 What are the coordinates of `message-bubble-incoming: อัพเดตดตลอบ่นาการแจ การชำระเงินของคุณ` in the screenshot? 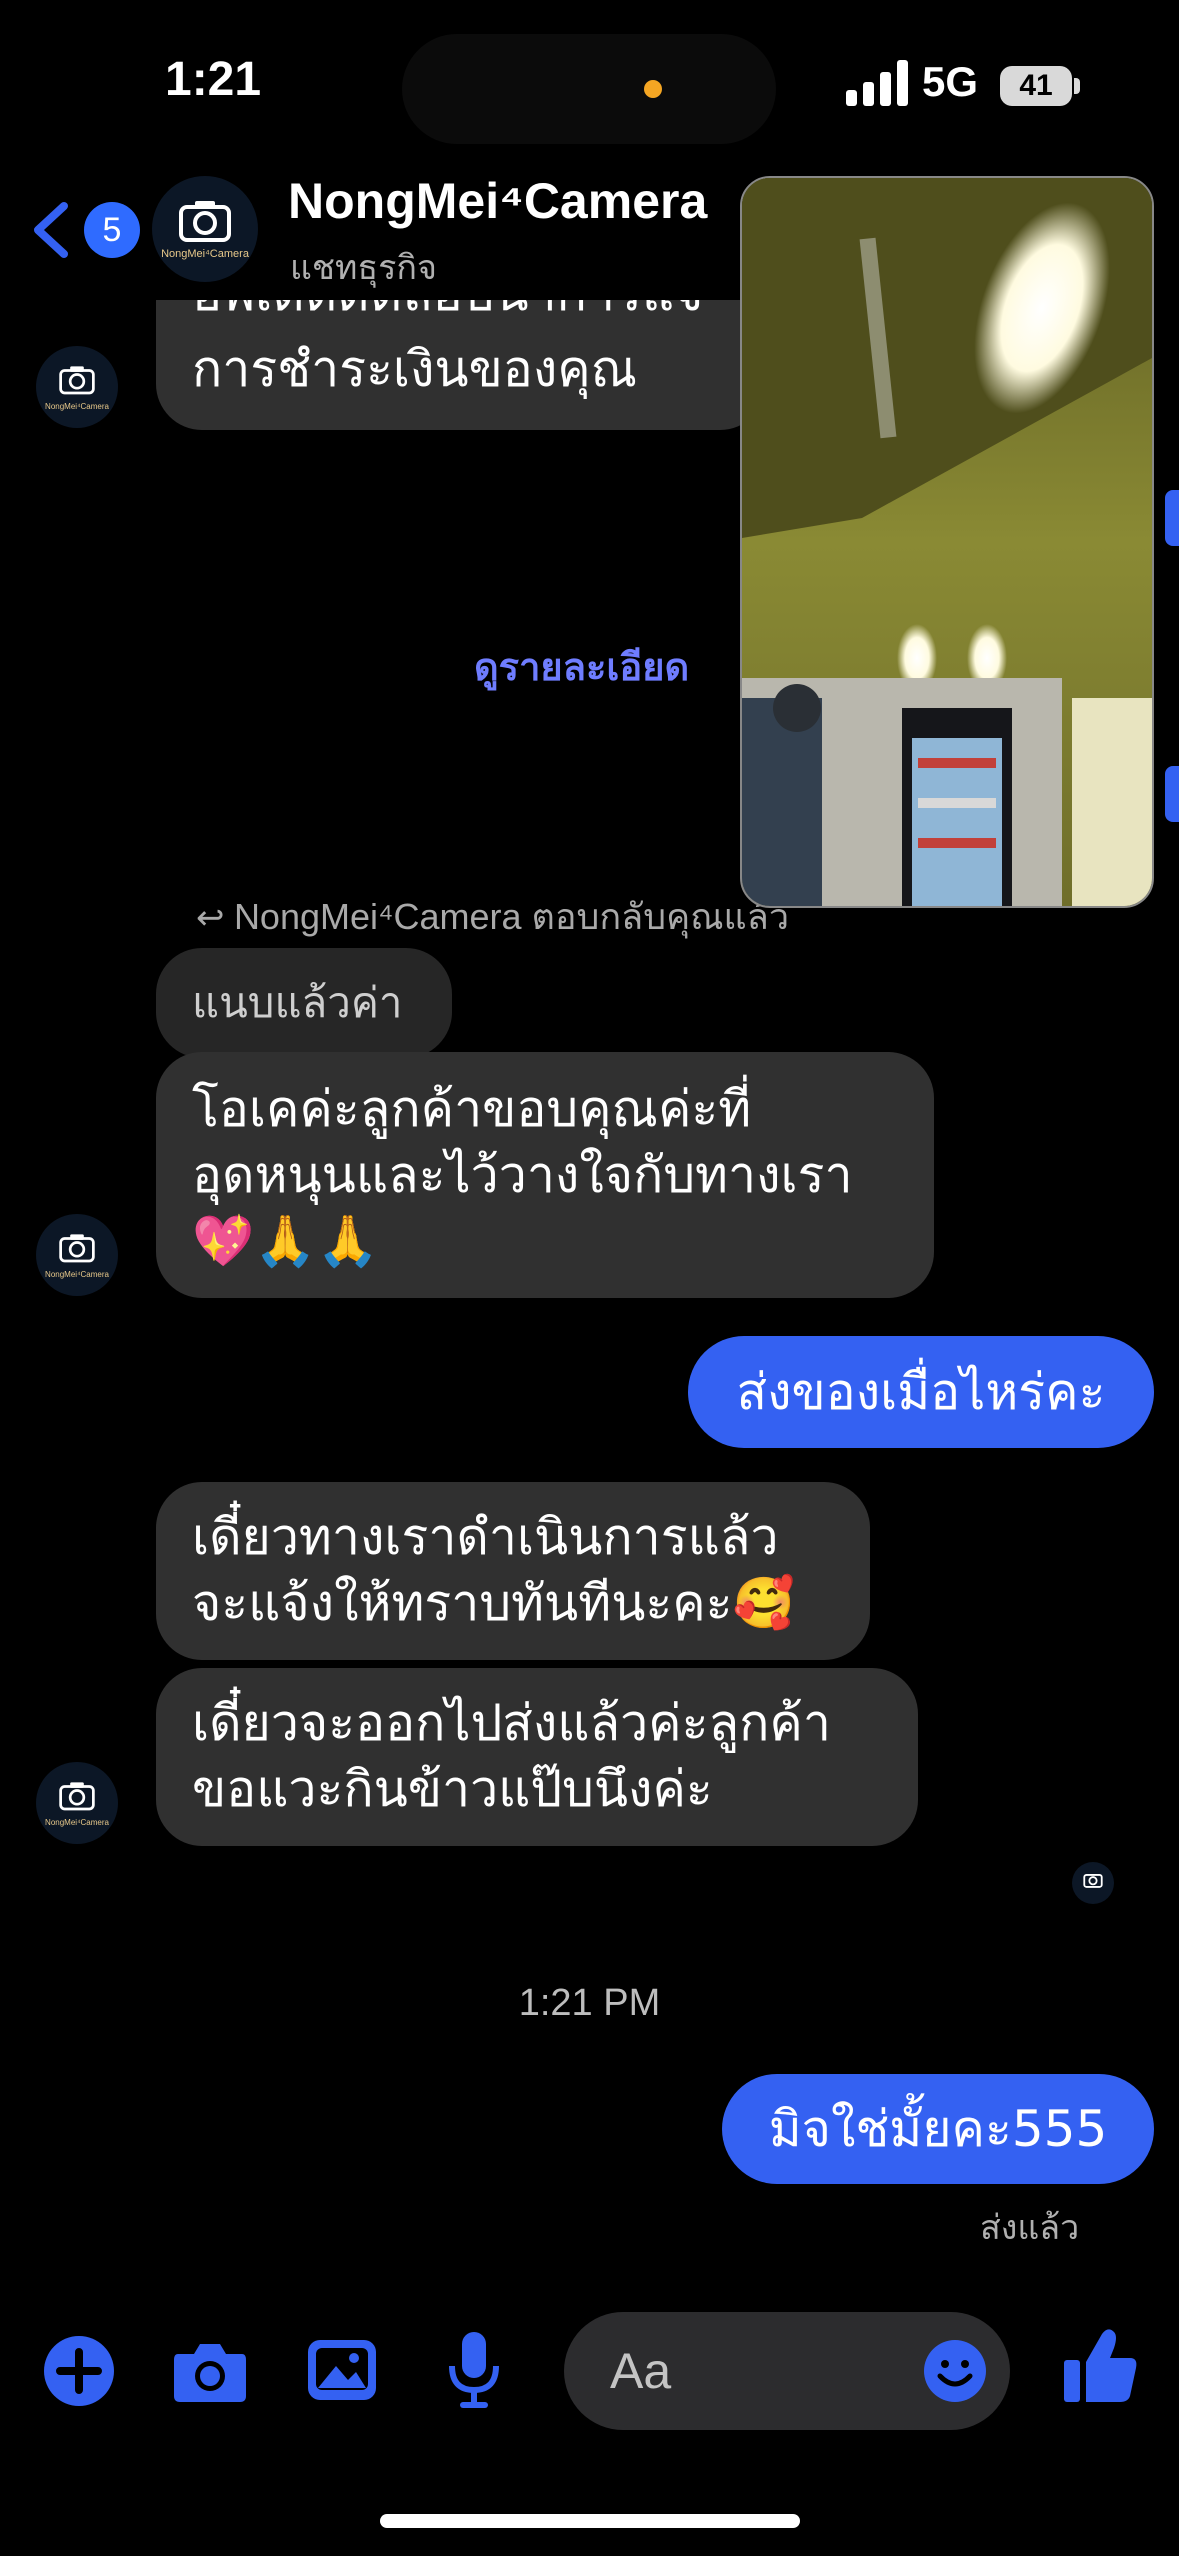 It's located at (461, 365).